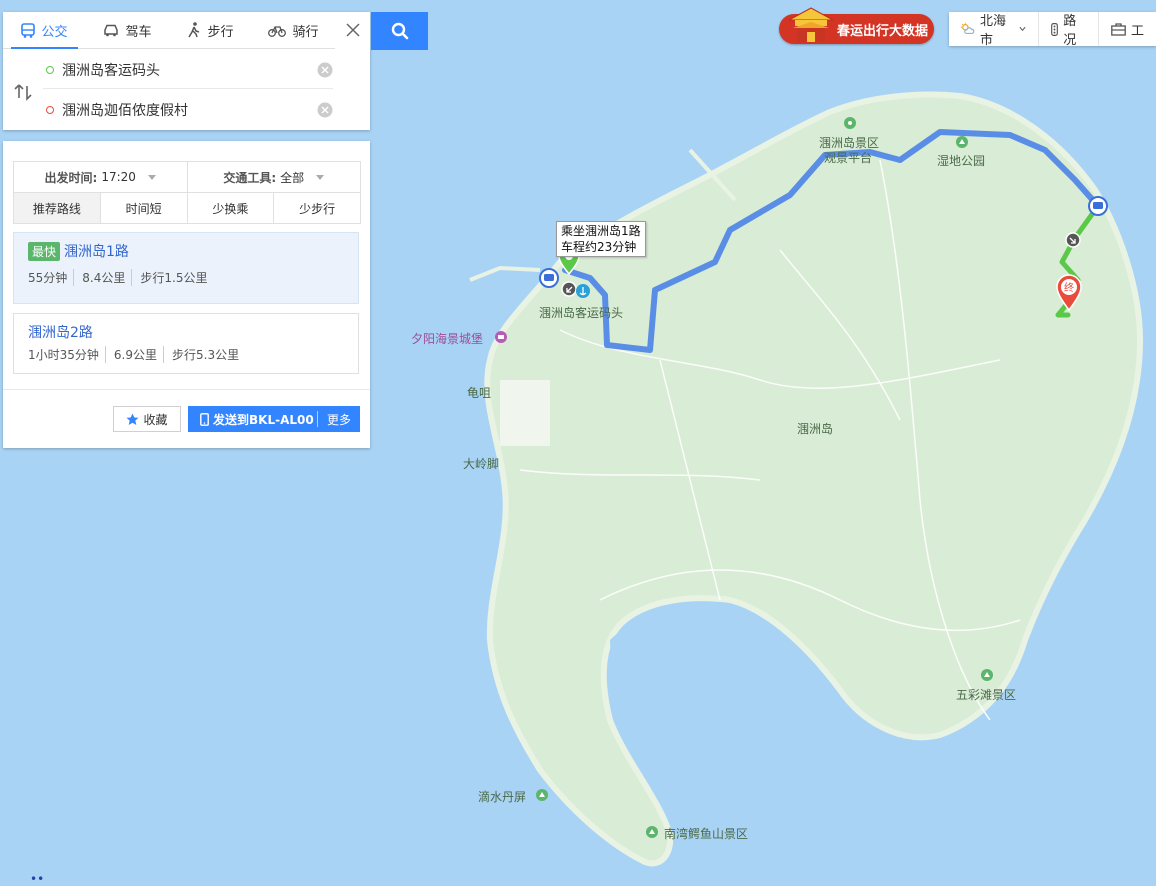 The height and width of the screenshot is (886, 1156). What do you see at coordinates (652, 832) in the screenshot?
I see `poi-nanwan-icon` at bounding box center [652, 832].